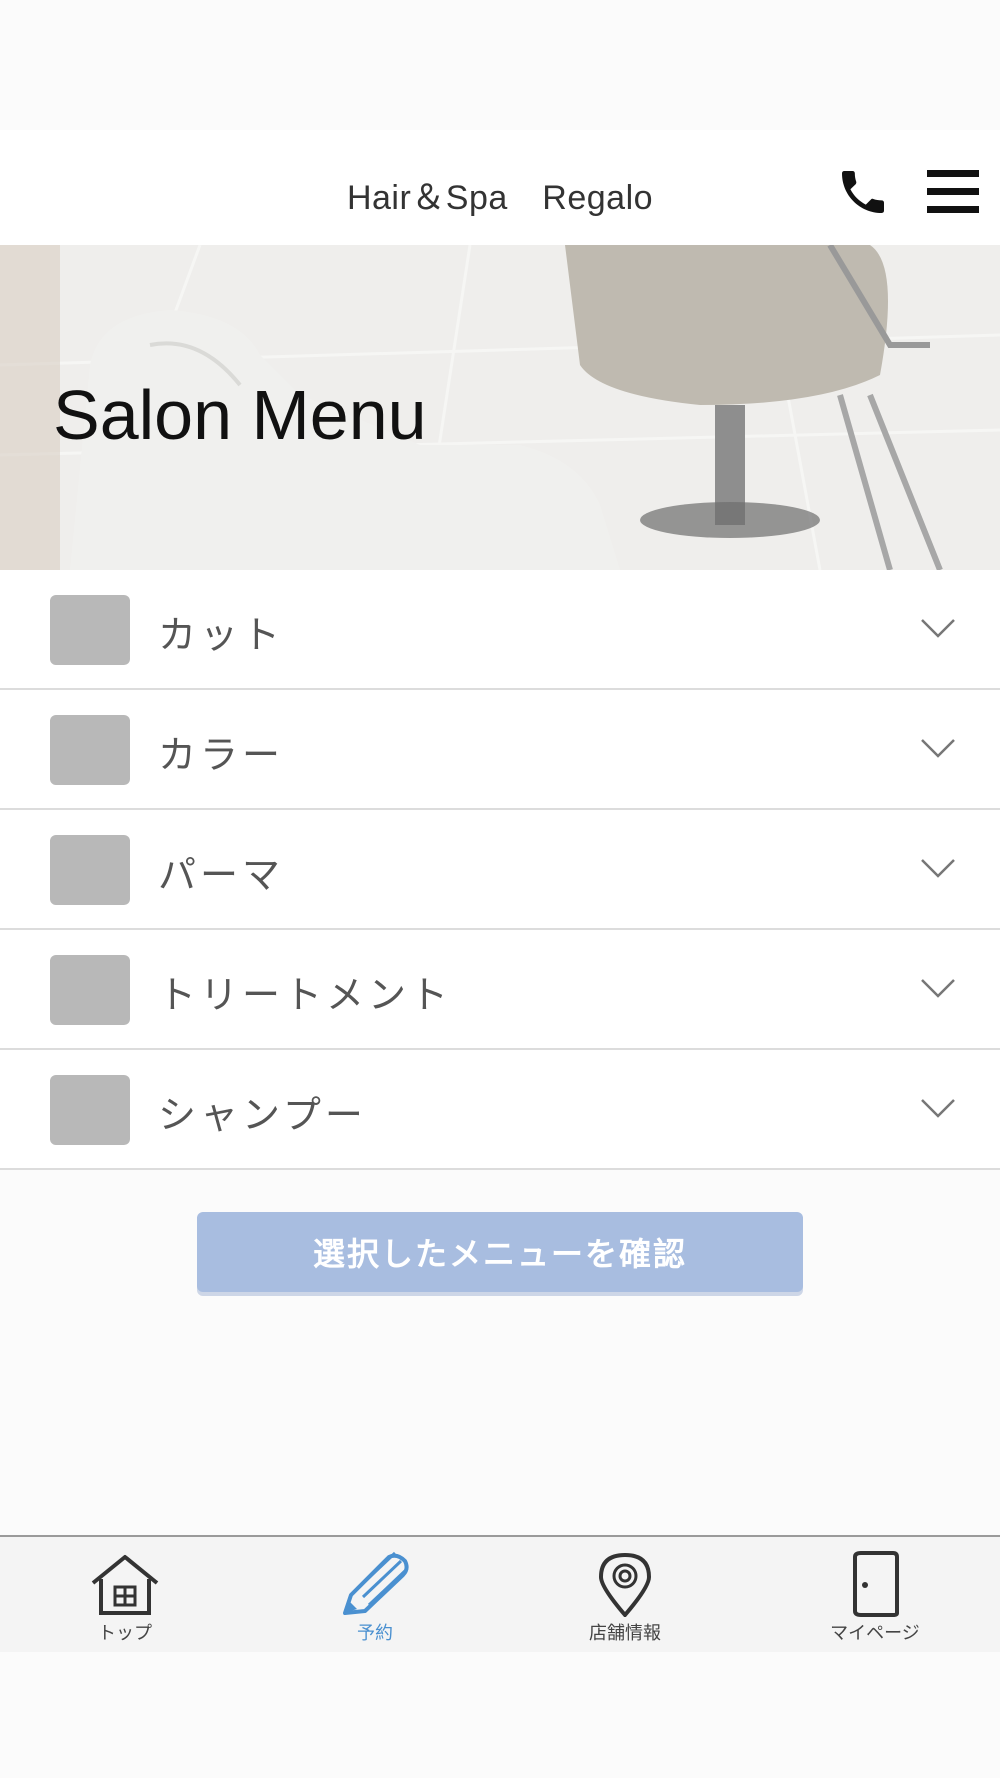 This screenshot has width=1000, height=1778. What do you see at coordinates (375, 1633) in the screenshot?
I see `tab-label: 予約` at bounding box center [375, 1633].